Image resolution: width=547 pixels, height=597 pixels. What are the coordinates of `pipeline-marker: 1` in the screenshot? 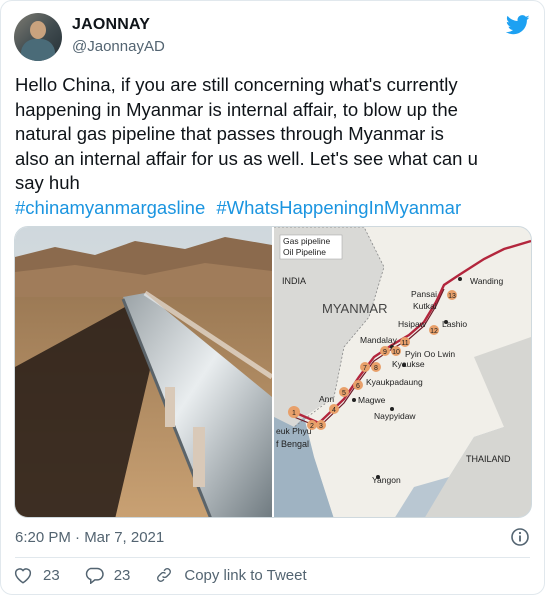 It's located at (294, 412).